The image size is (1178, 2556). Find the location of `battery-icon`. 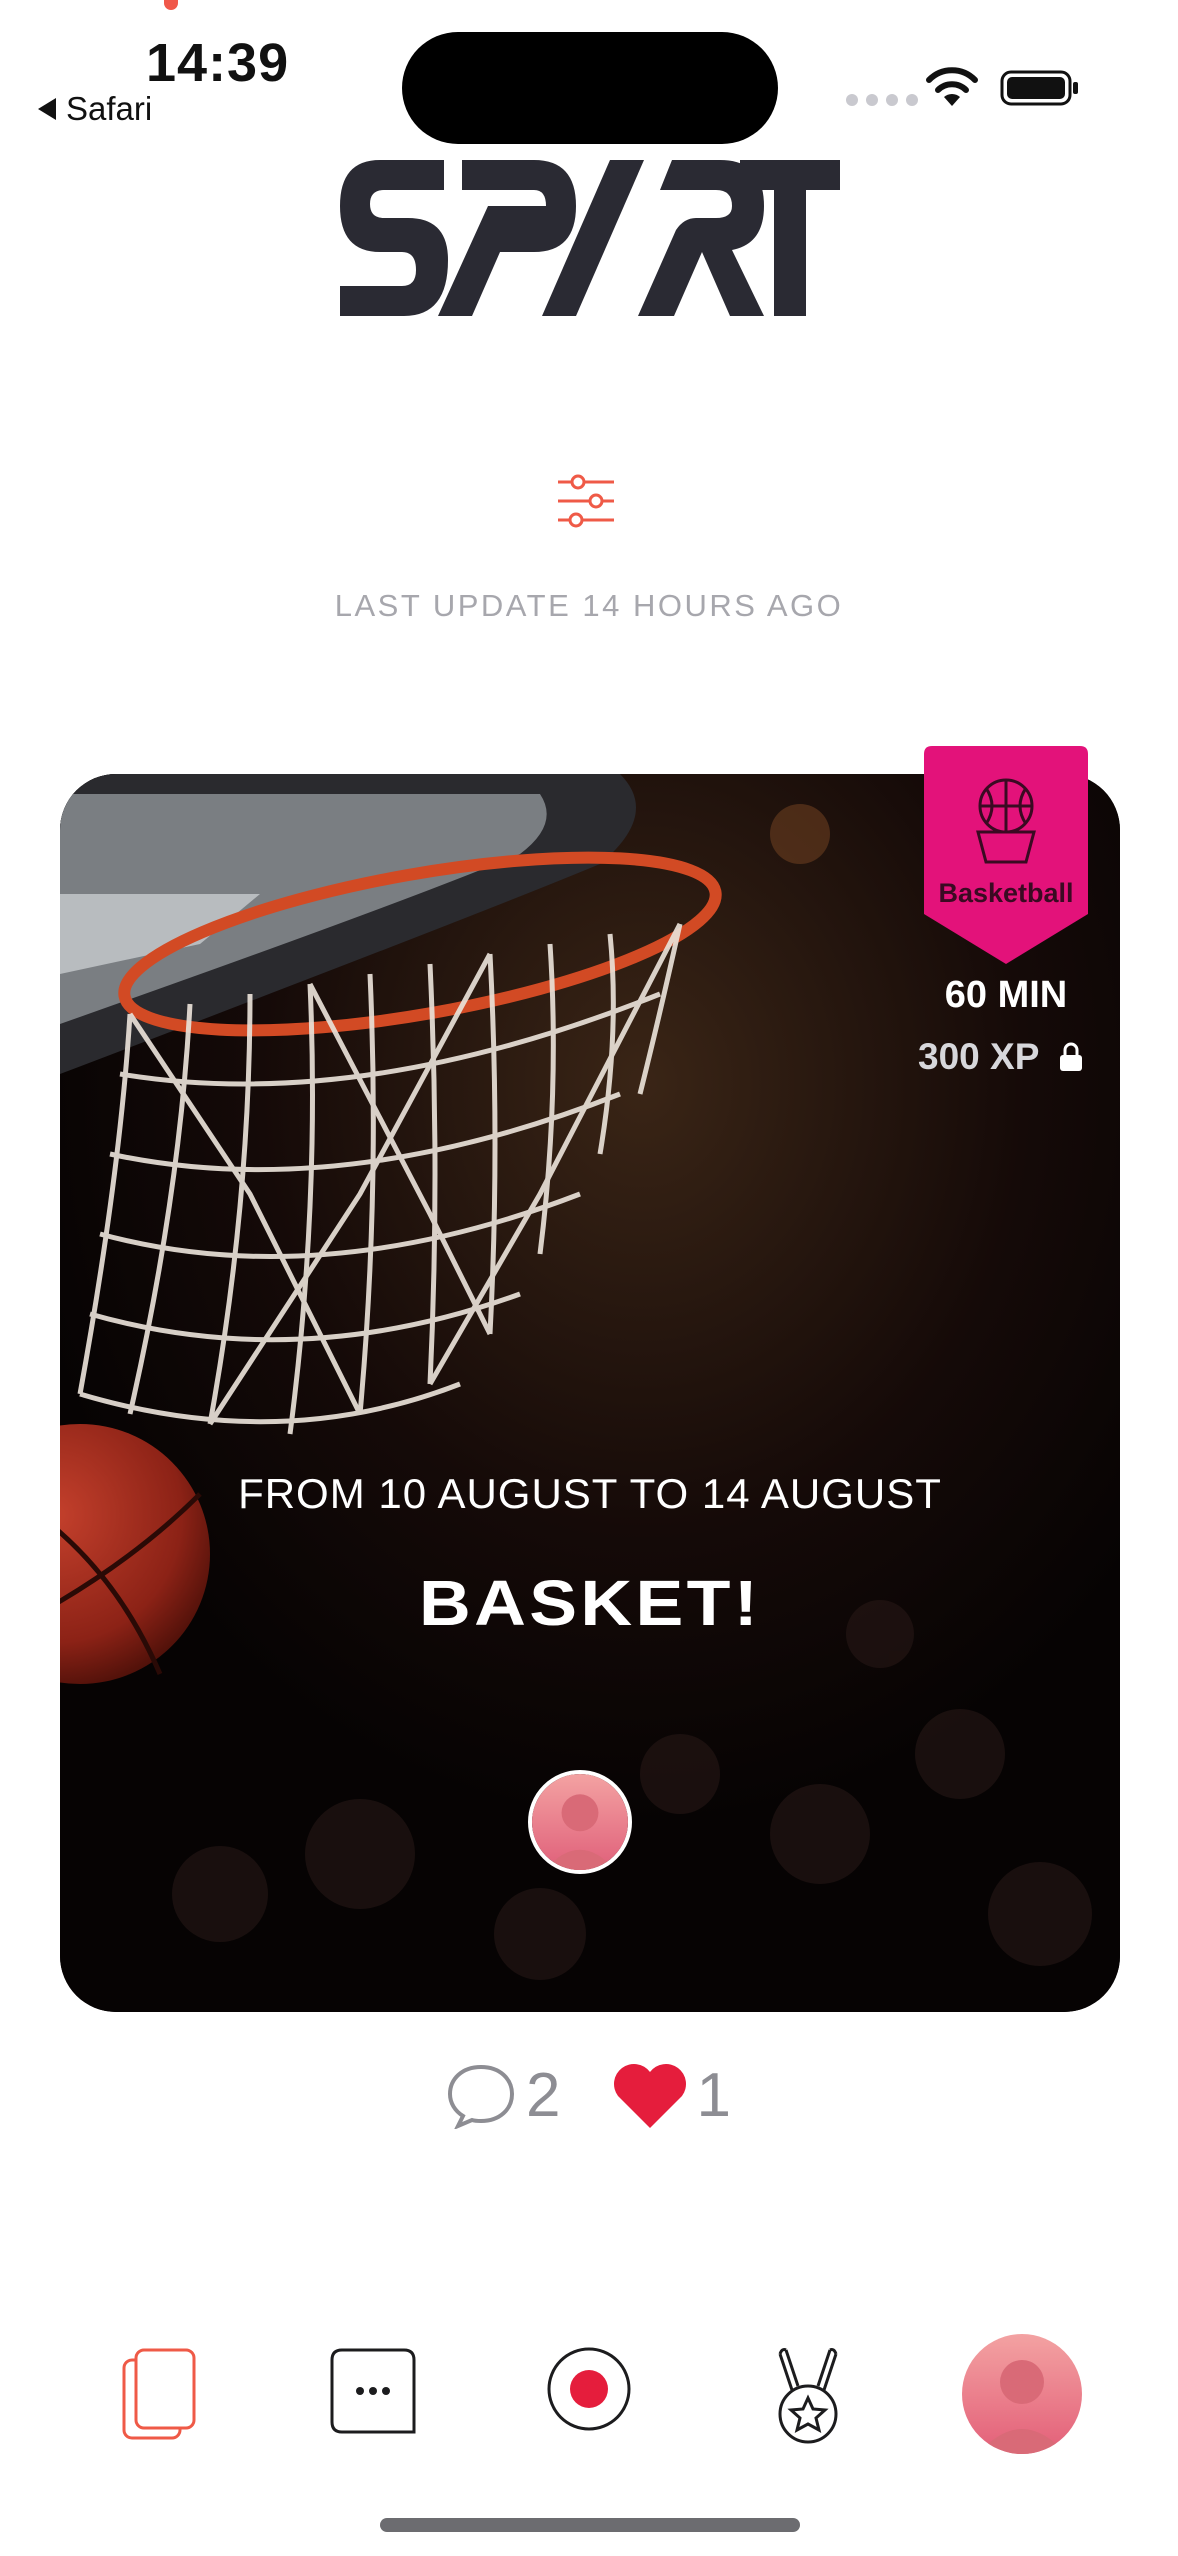

battery-icon is located at coordinates (1039, 88).